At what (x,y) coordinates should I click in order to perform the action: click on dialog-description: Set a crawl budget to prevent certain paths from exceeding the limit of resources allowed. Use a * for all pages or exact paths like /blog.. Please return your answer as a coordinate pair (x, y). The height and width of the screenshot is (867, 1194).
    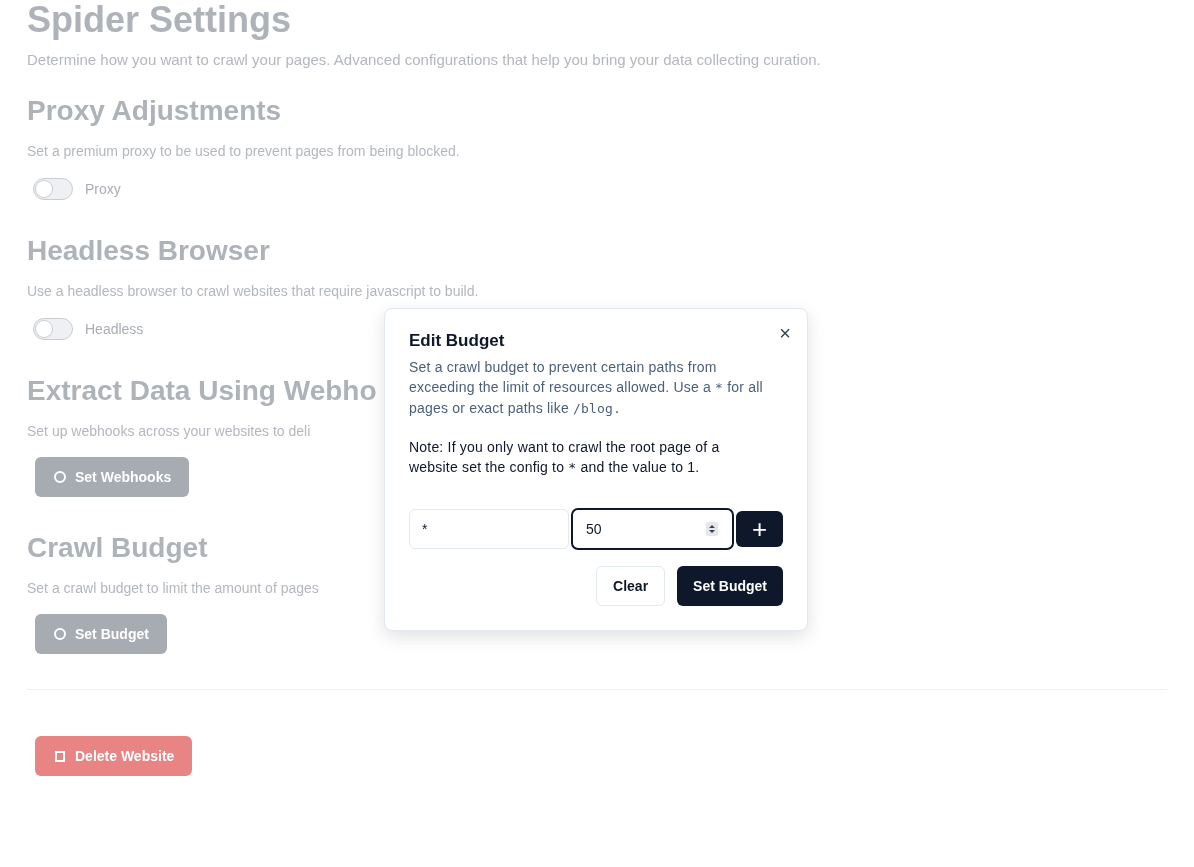
    Looking at the image, I should click on (586, 388).